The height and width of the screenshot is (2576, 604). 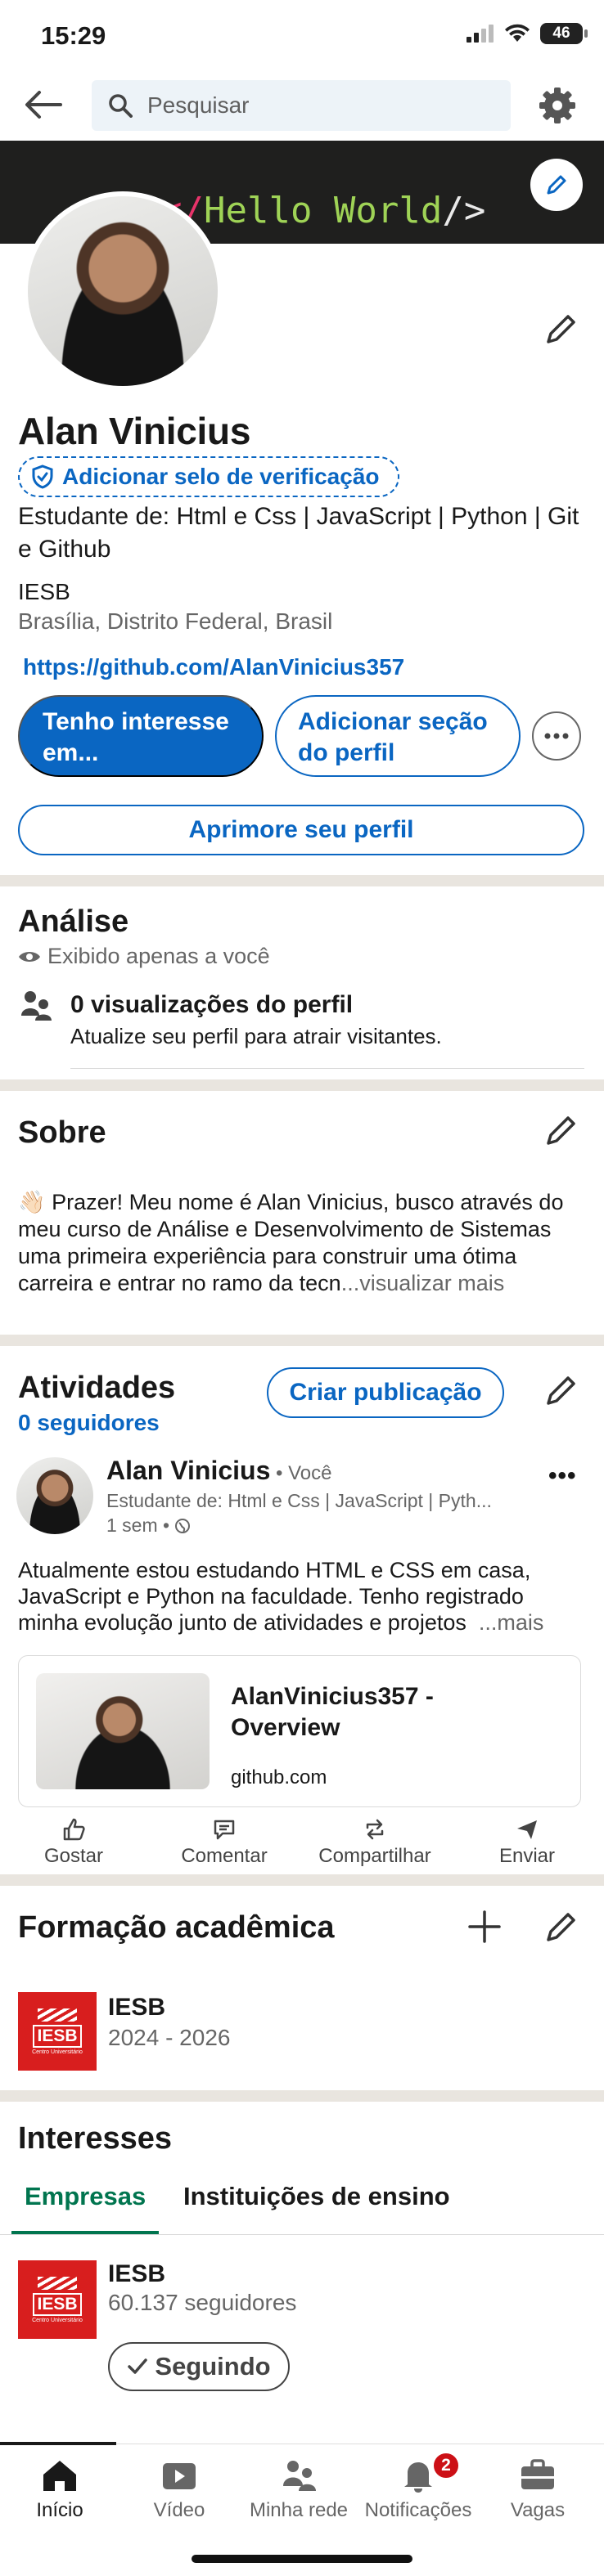 What do you see at coordinates (527, 1856) in the screenshot?
I see `send-label: Enviar` at bounding box center [527, 1856].